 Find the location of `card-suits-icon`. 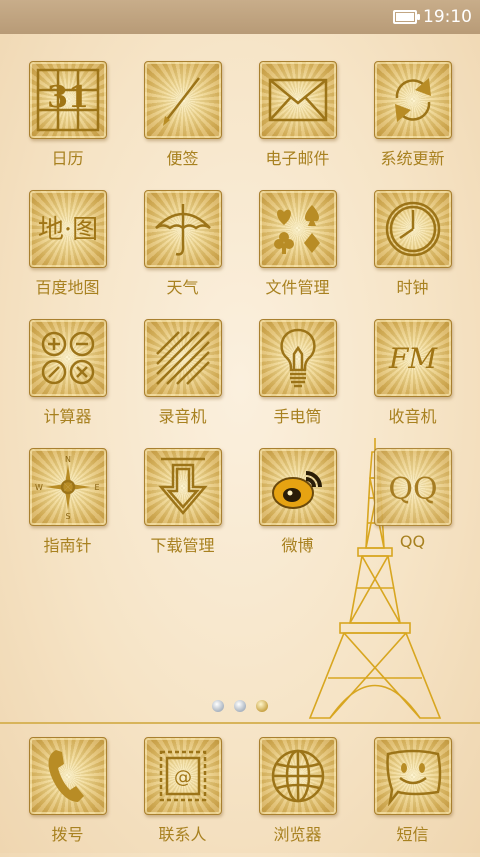

card-suits-icon is located at coordinates (298, 229).